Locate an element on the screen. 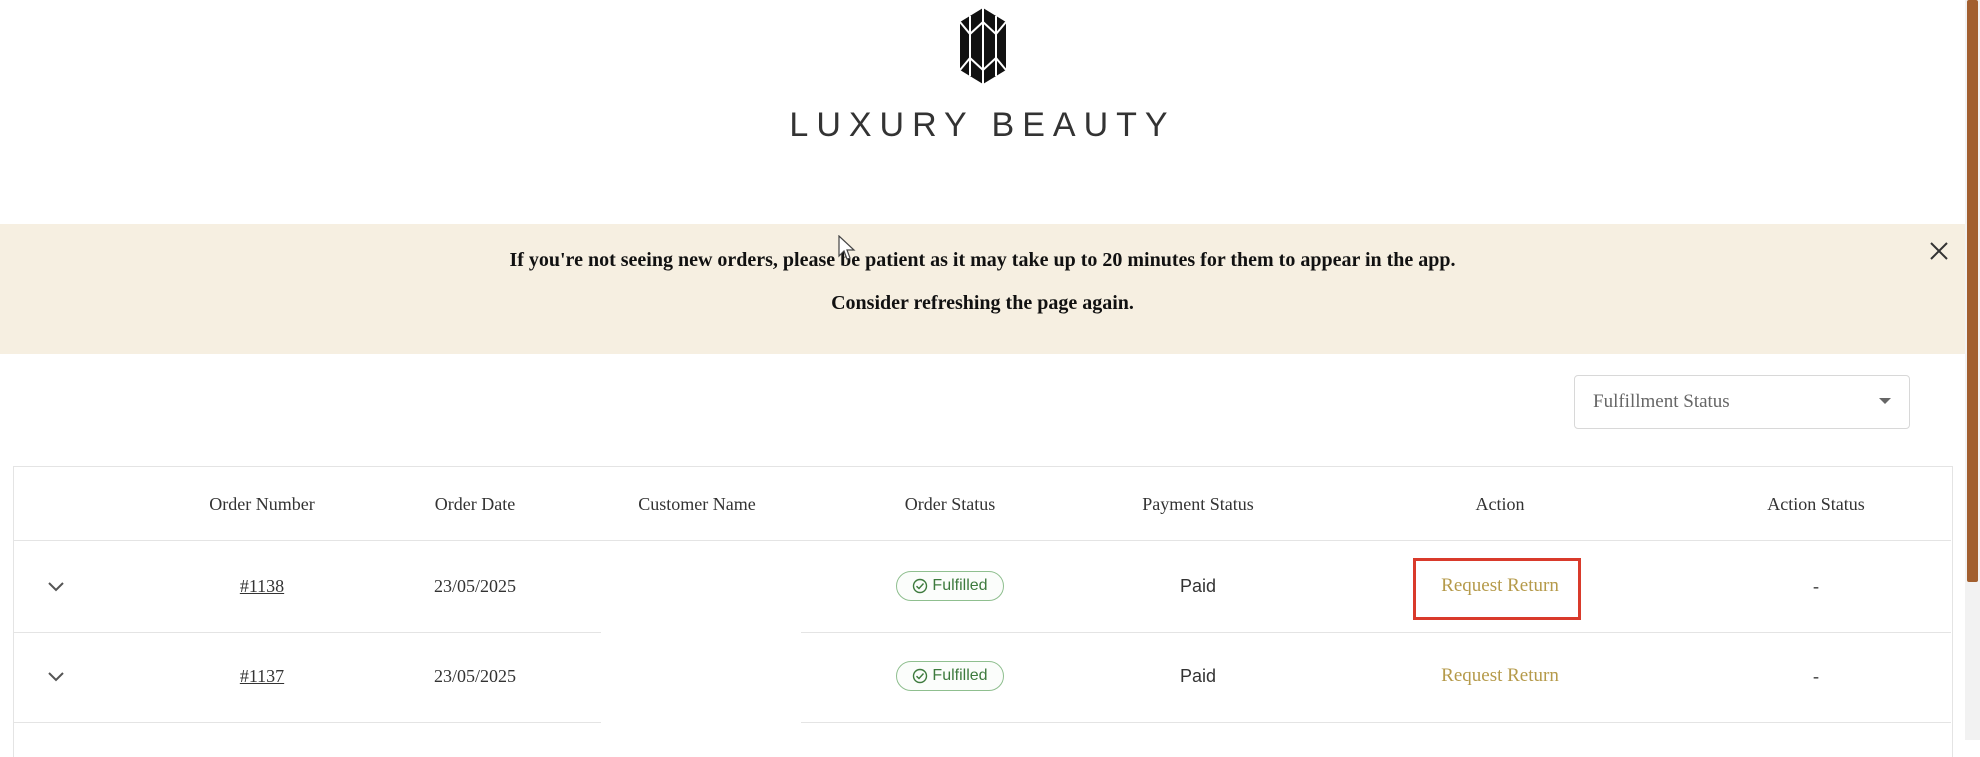 Image resolution: width=1980 pixels, height=757 pixels. gem-icon is located at coordinates (983, 46).